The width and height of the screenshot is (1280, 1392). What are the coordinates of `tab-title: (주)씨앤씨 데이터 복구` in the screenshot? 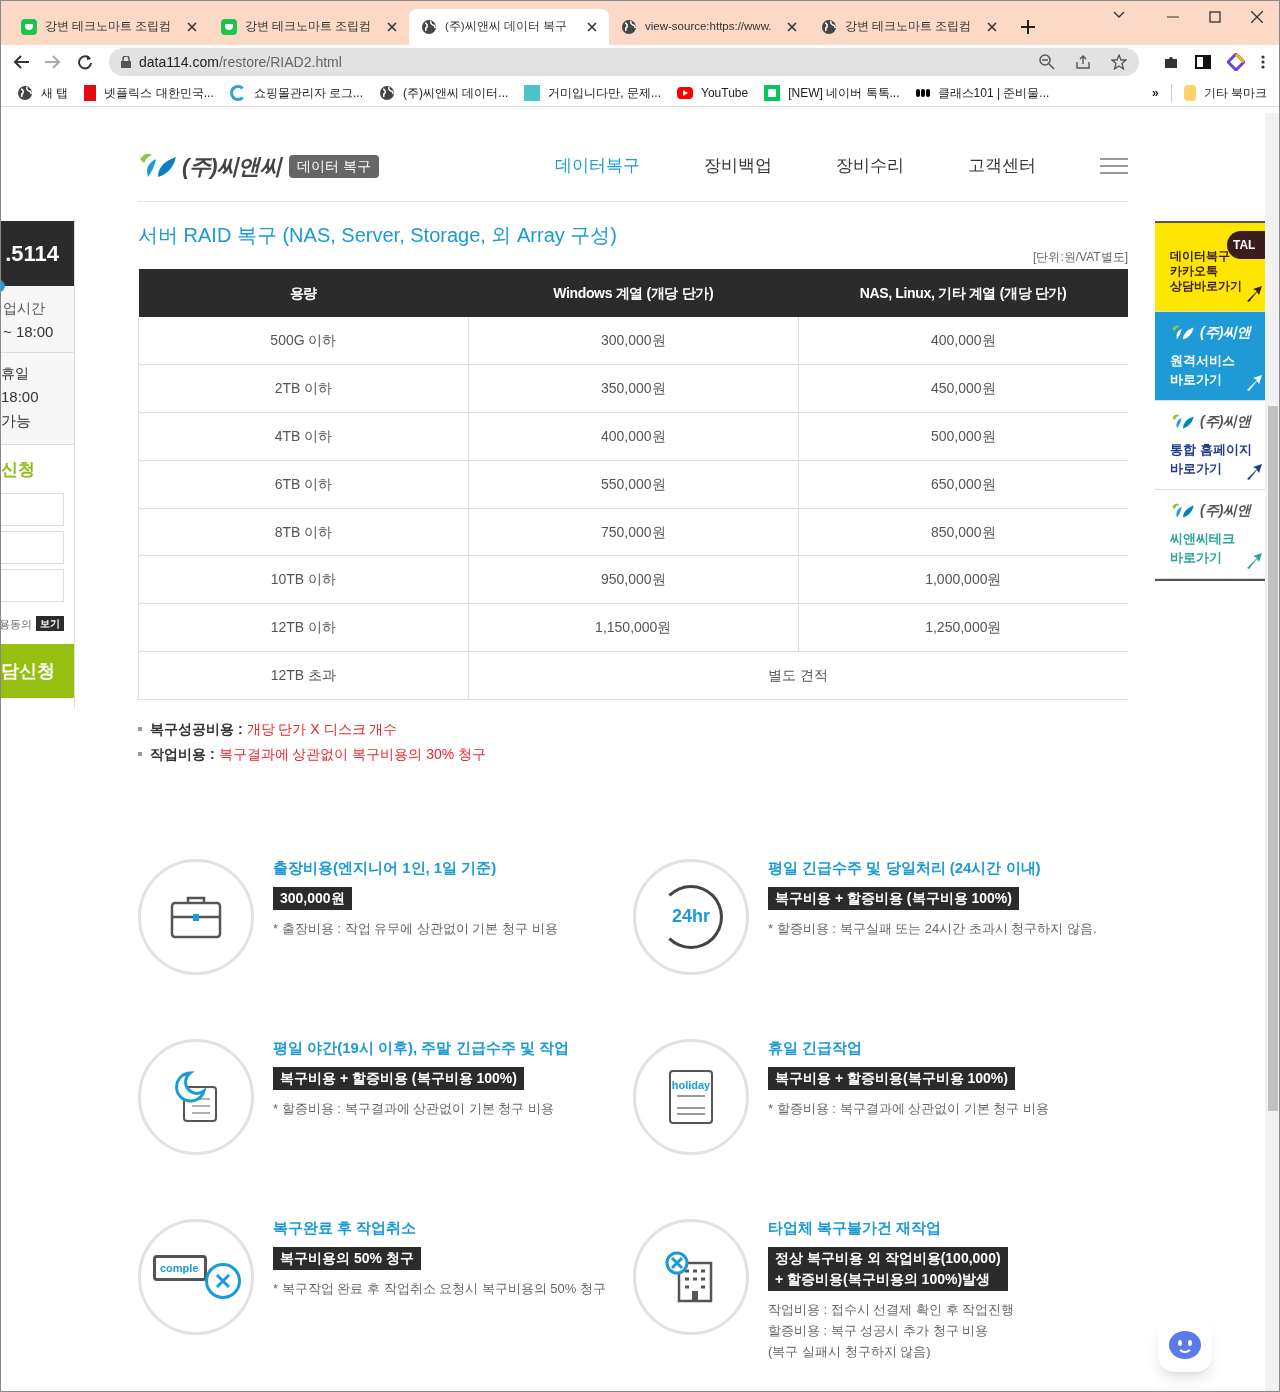 It's located at (507, 27).